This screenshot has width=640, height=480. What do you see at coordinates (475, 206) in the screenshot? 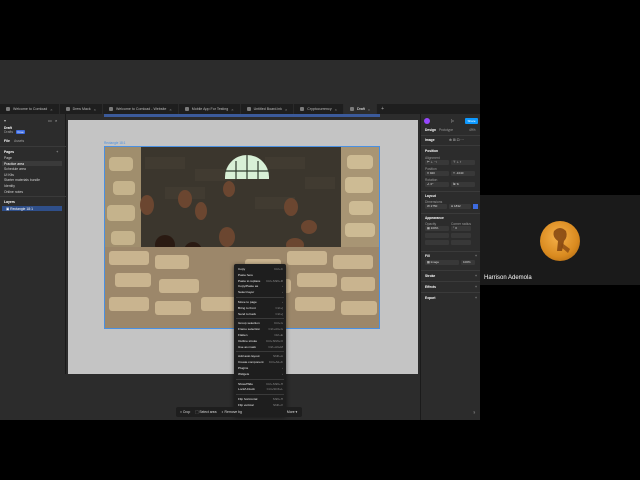
I see `constrain-proportions-icon` at bounding box center [475, 206].